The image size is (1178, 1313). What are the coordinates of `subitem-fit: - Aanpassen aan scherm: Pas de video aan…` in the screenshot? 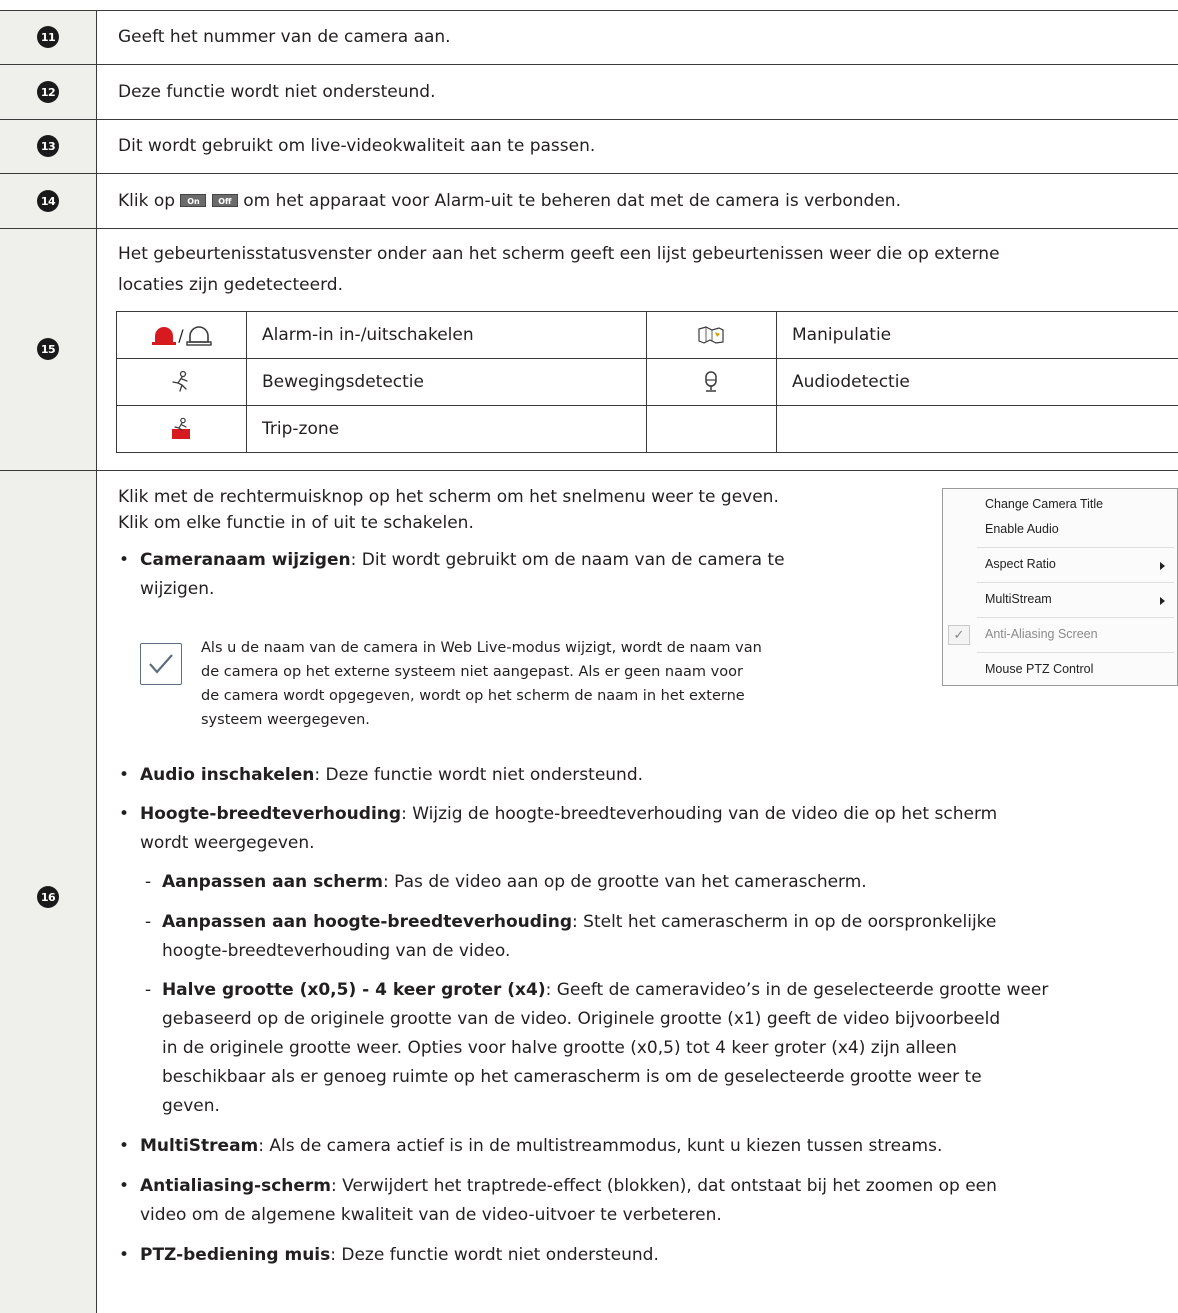 It's located at (506, 882).